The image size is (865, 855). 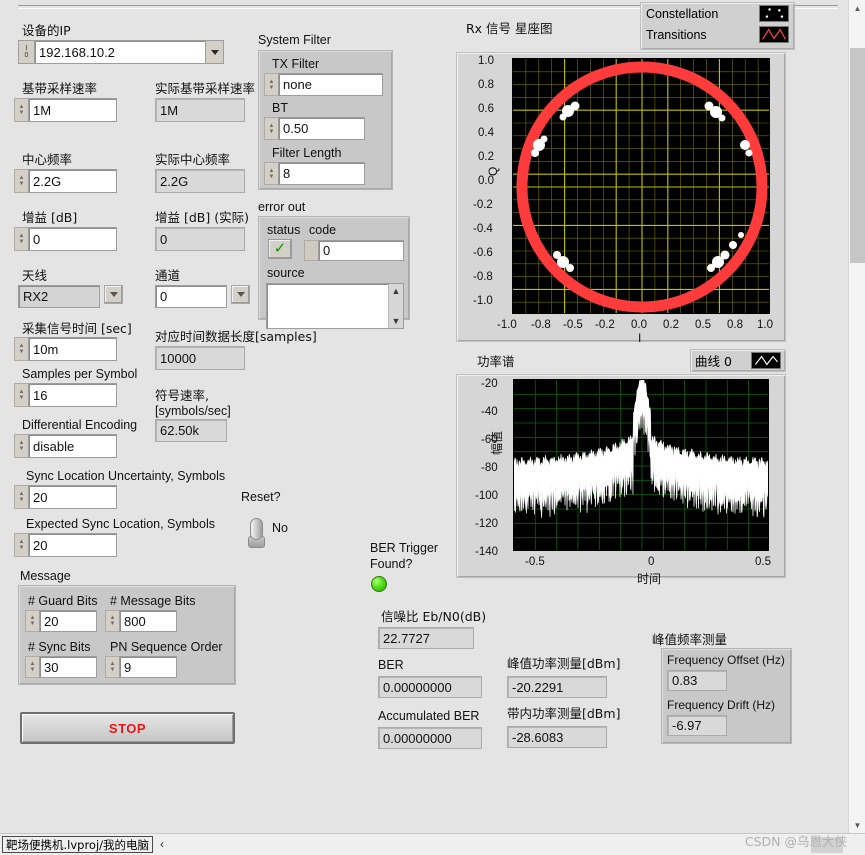 What do you see at coordinates (162, 844) in the screenshot?
I see `status-chevron-icon: ‹` at bounding box center [162, 844].